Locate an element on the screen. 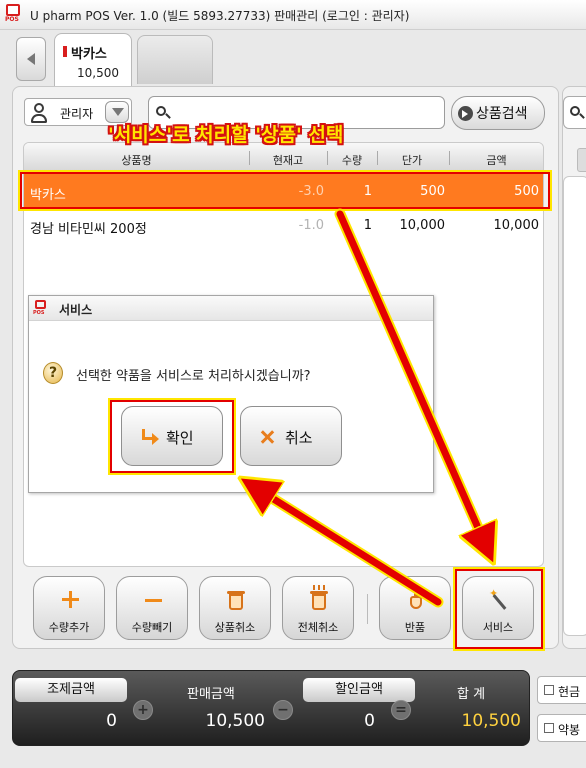 The height and width of the screenshot is (768, 586). close-icon is located at coordinates (267, 437).